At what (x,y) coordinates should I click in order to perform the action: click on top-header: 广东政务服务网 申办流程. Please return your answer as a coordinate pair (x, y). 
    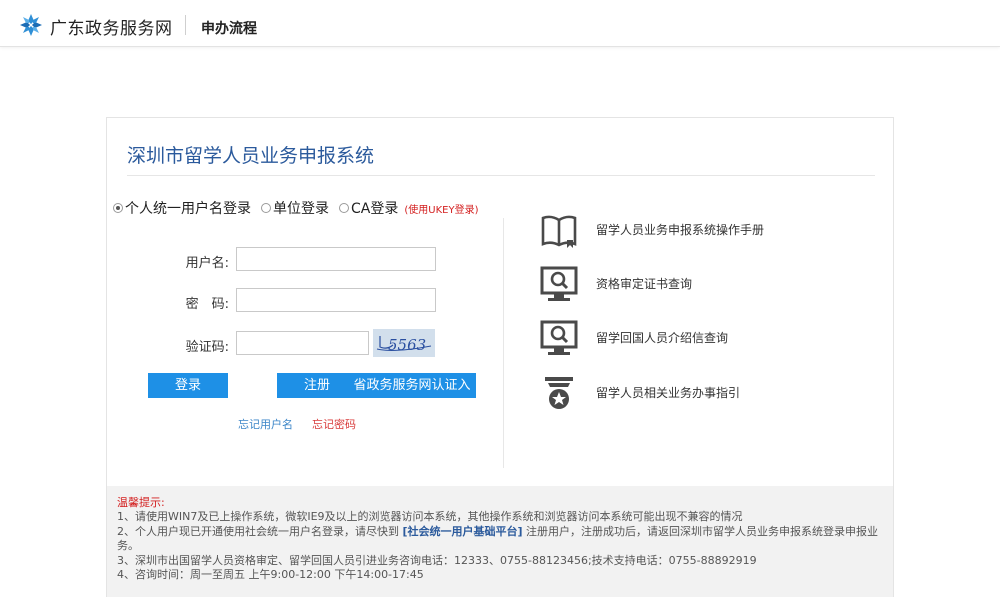
    Looking at the image, I should click on (500, 23).